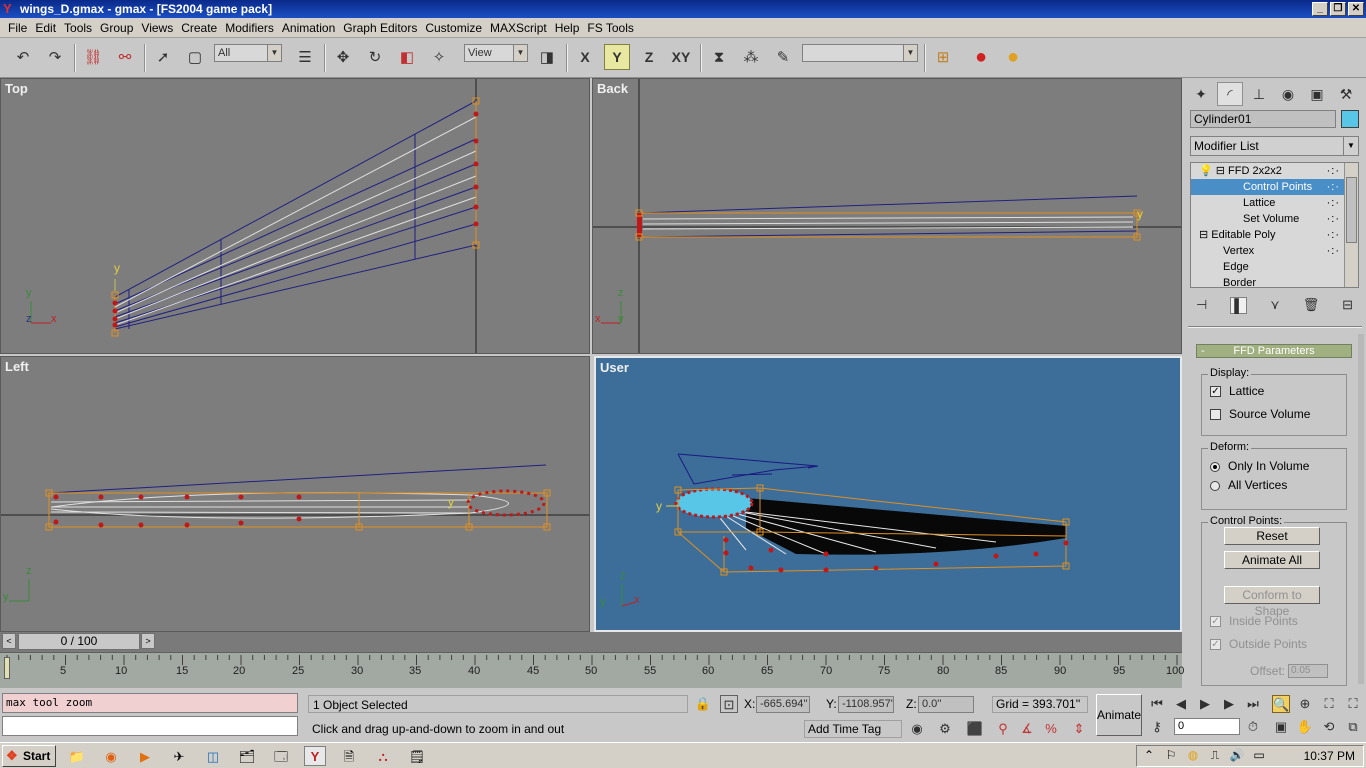  I want to click on menu-graph-editors: Graph Editors, so click(380, 28).